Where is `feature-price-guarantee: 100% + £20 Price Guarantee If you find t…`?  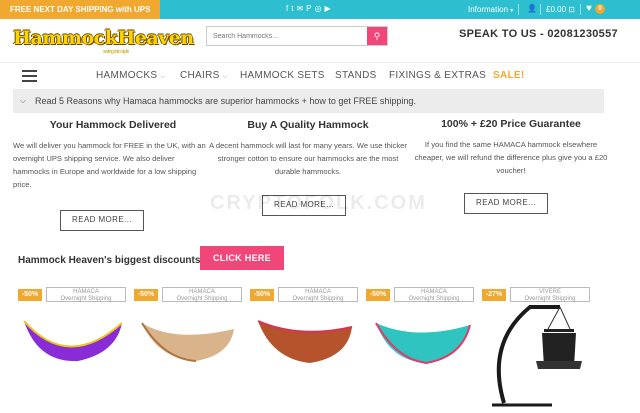 feature-price-guarantee: 100% + £20 Price Guarantee If you find t… is located at coordinates (511, 147).